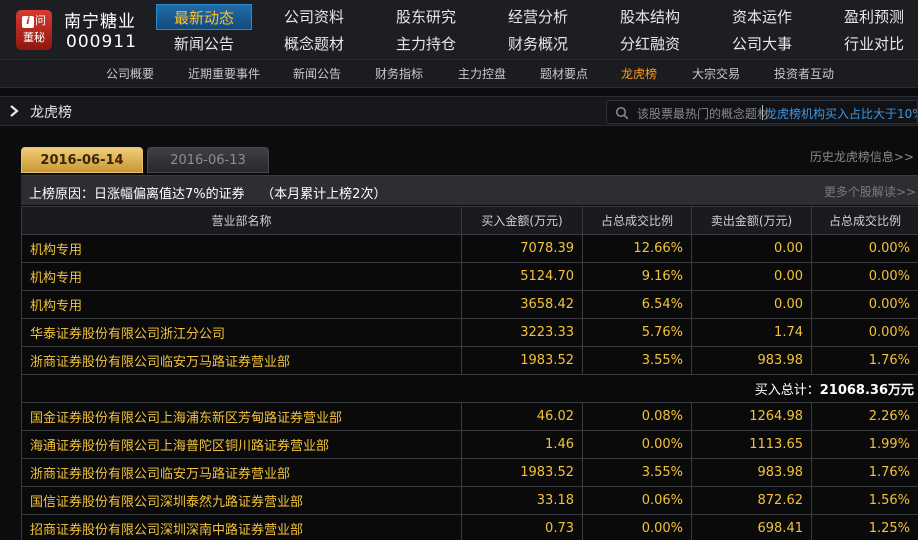 This screenshot has width=918, height=540. Describe the element at coordinates (762, 44) in the screenshot. I see `nav-company-events: 公司大事` at that location.